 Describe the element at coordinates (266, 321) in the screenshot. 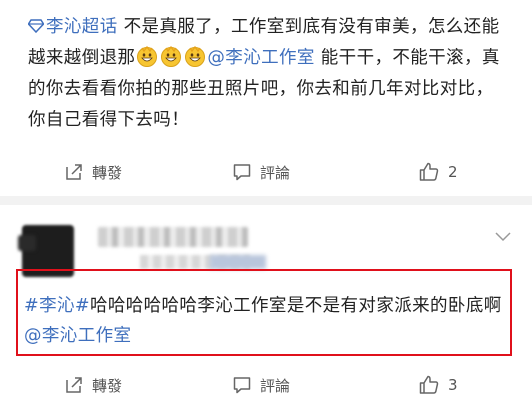

I see `post-2-text: #李沁#哈哈哈哈哈哈李沁工作室是不是有对家派来的卧底啊 @李沁工作室` at that location.